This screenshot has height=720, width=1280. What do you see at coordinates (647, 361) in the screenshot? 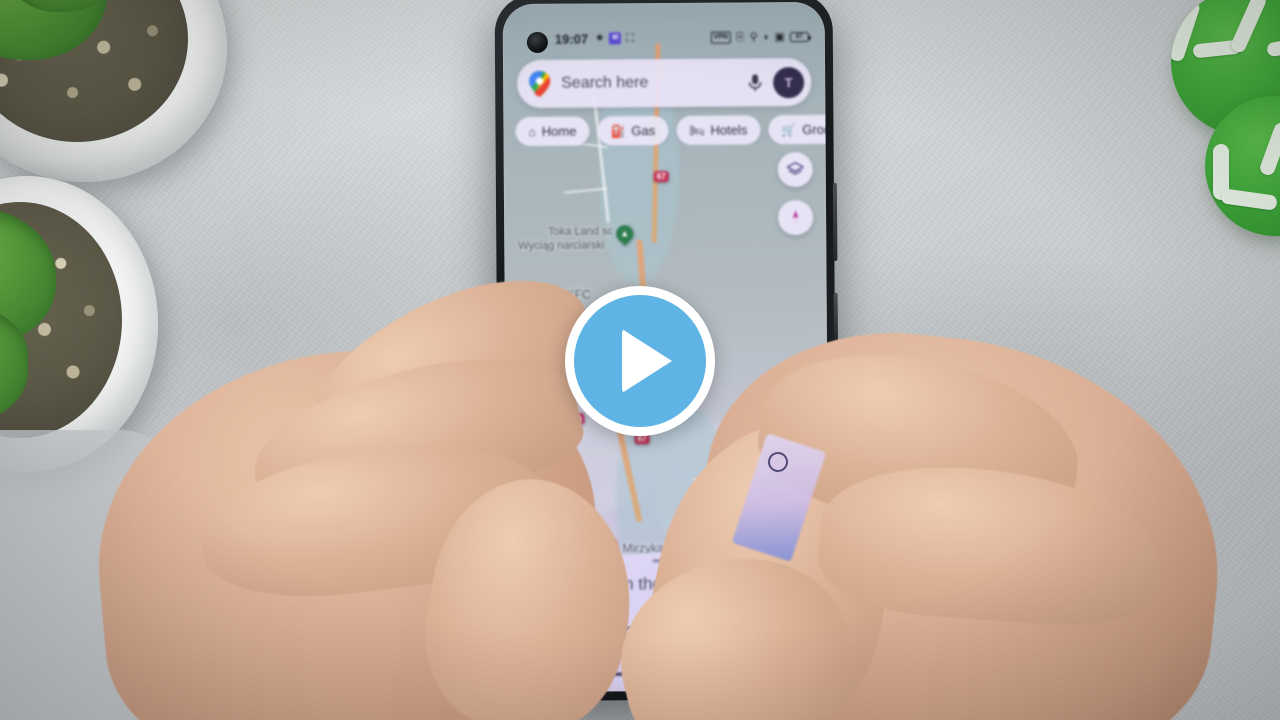
I see `play-triangle-icon` at bounding box center [647, 361].